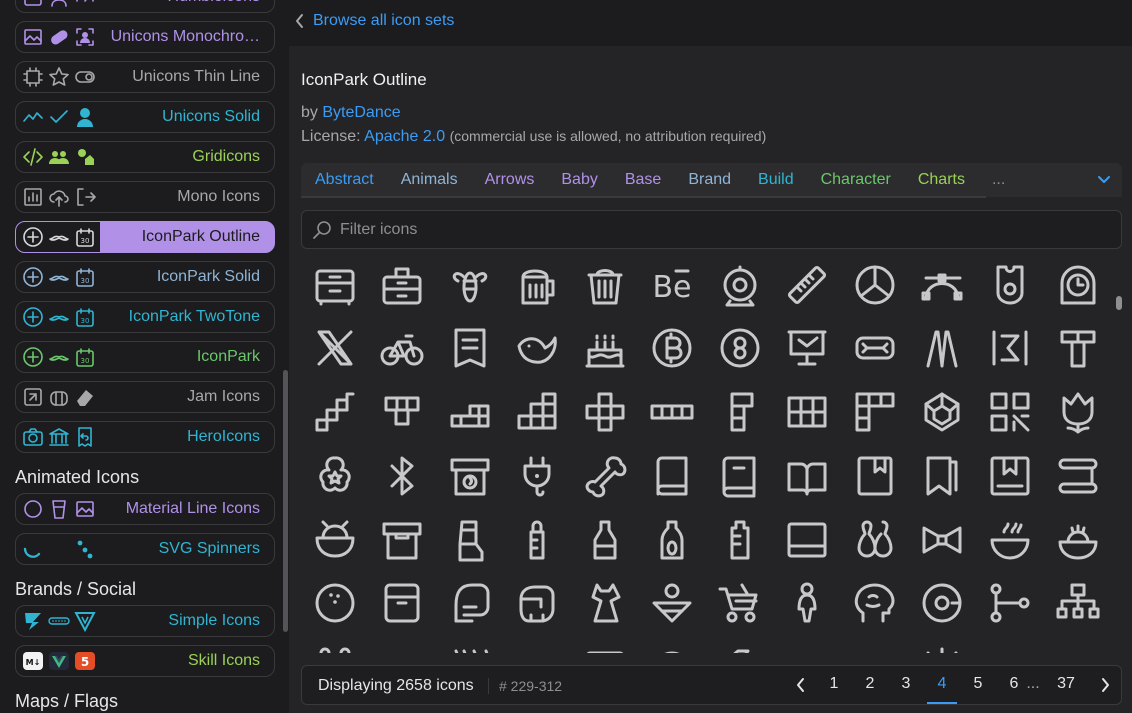 This screenshot has height=713, width=1132. Describe the element at coordinates (605, 540) in the screenshot. I see `wine-bottle-icon` at that location.